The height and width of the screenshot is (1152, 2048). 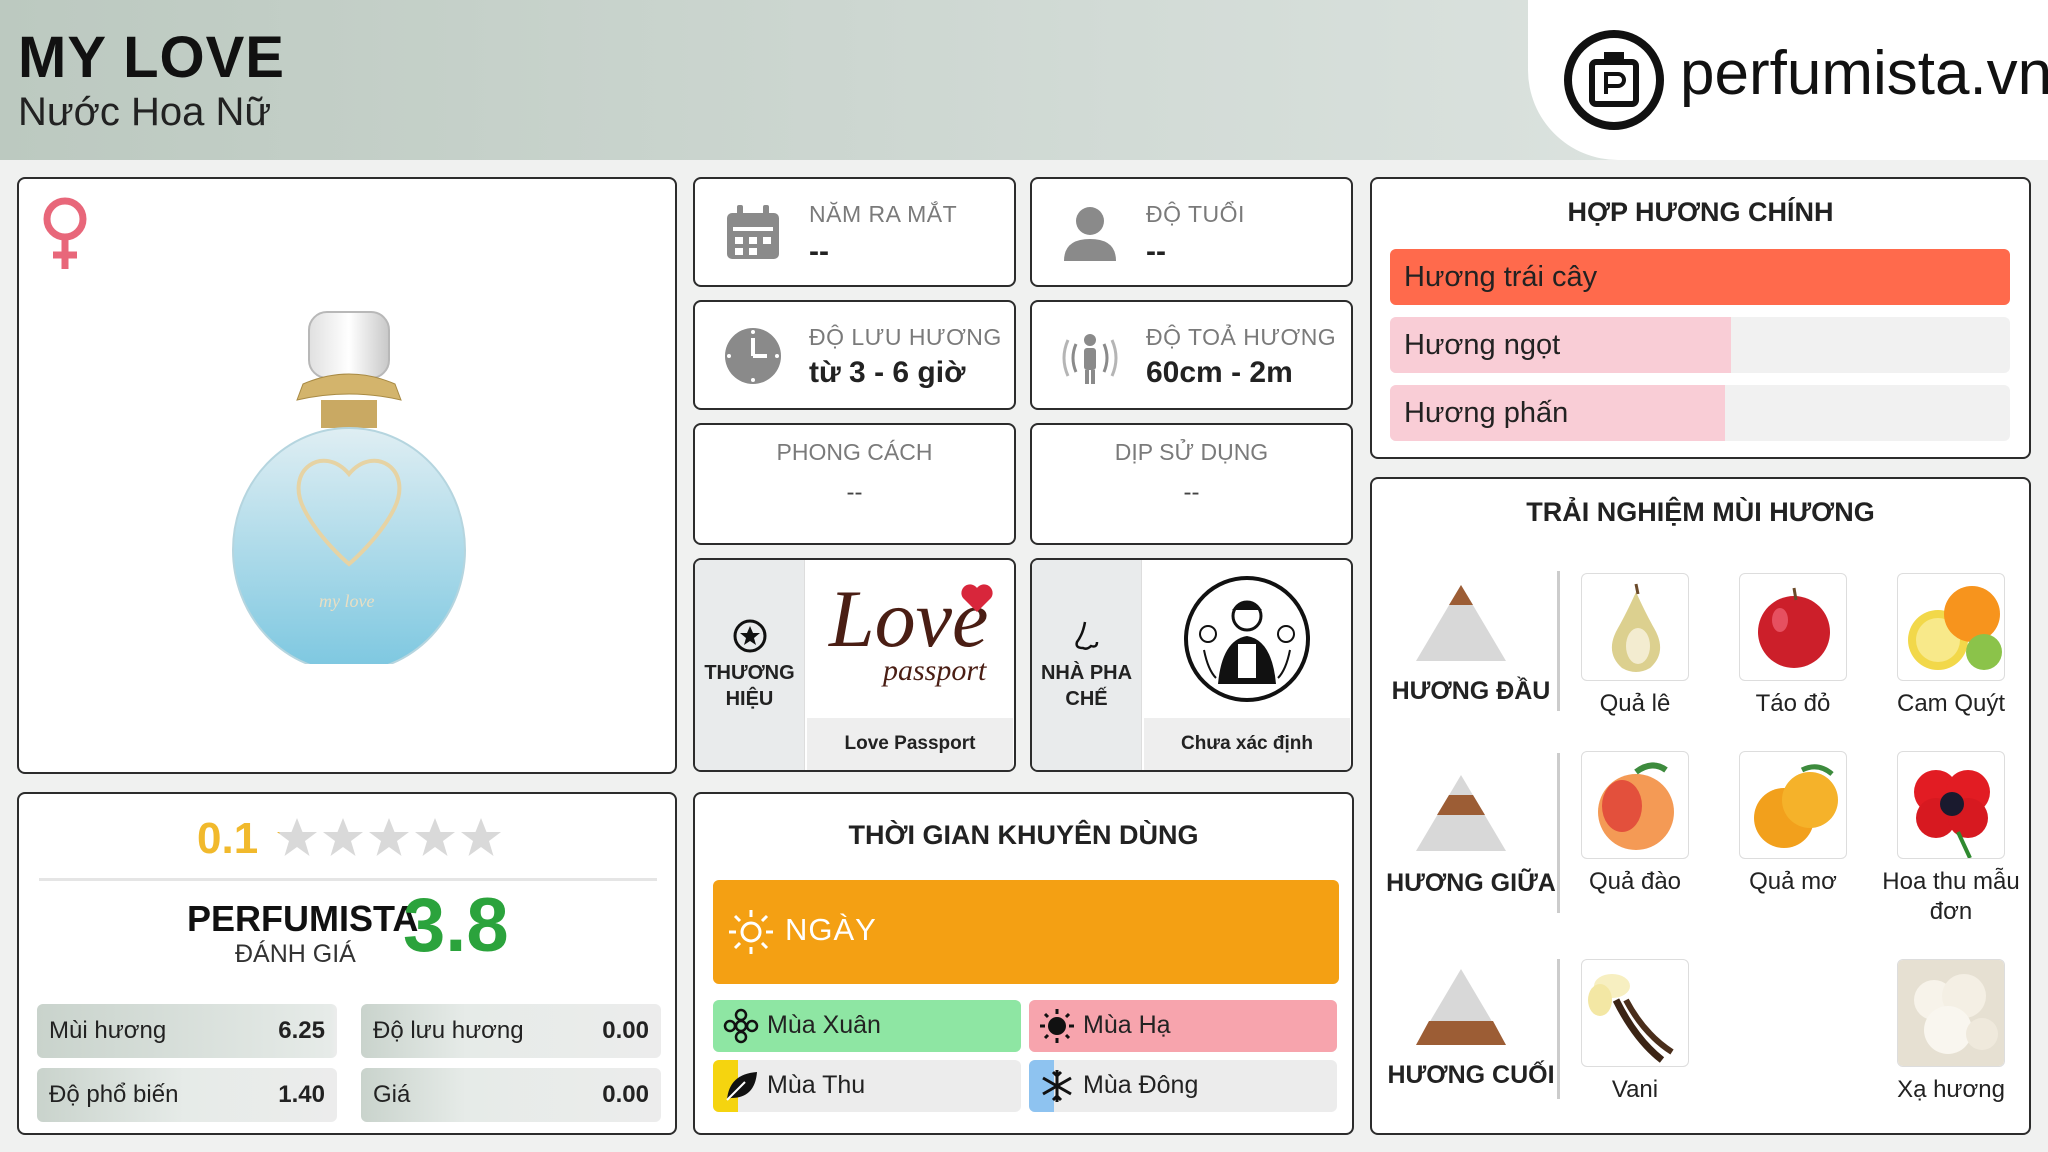 I want to click on note-pear-image, so click(x=1635, y=627).